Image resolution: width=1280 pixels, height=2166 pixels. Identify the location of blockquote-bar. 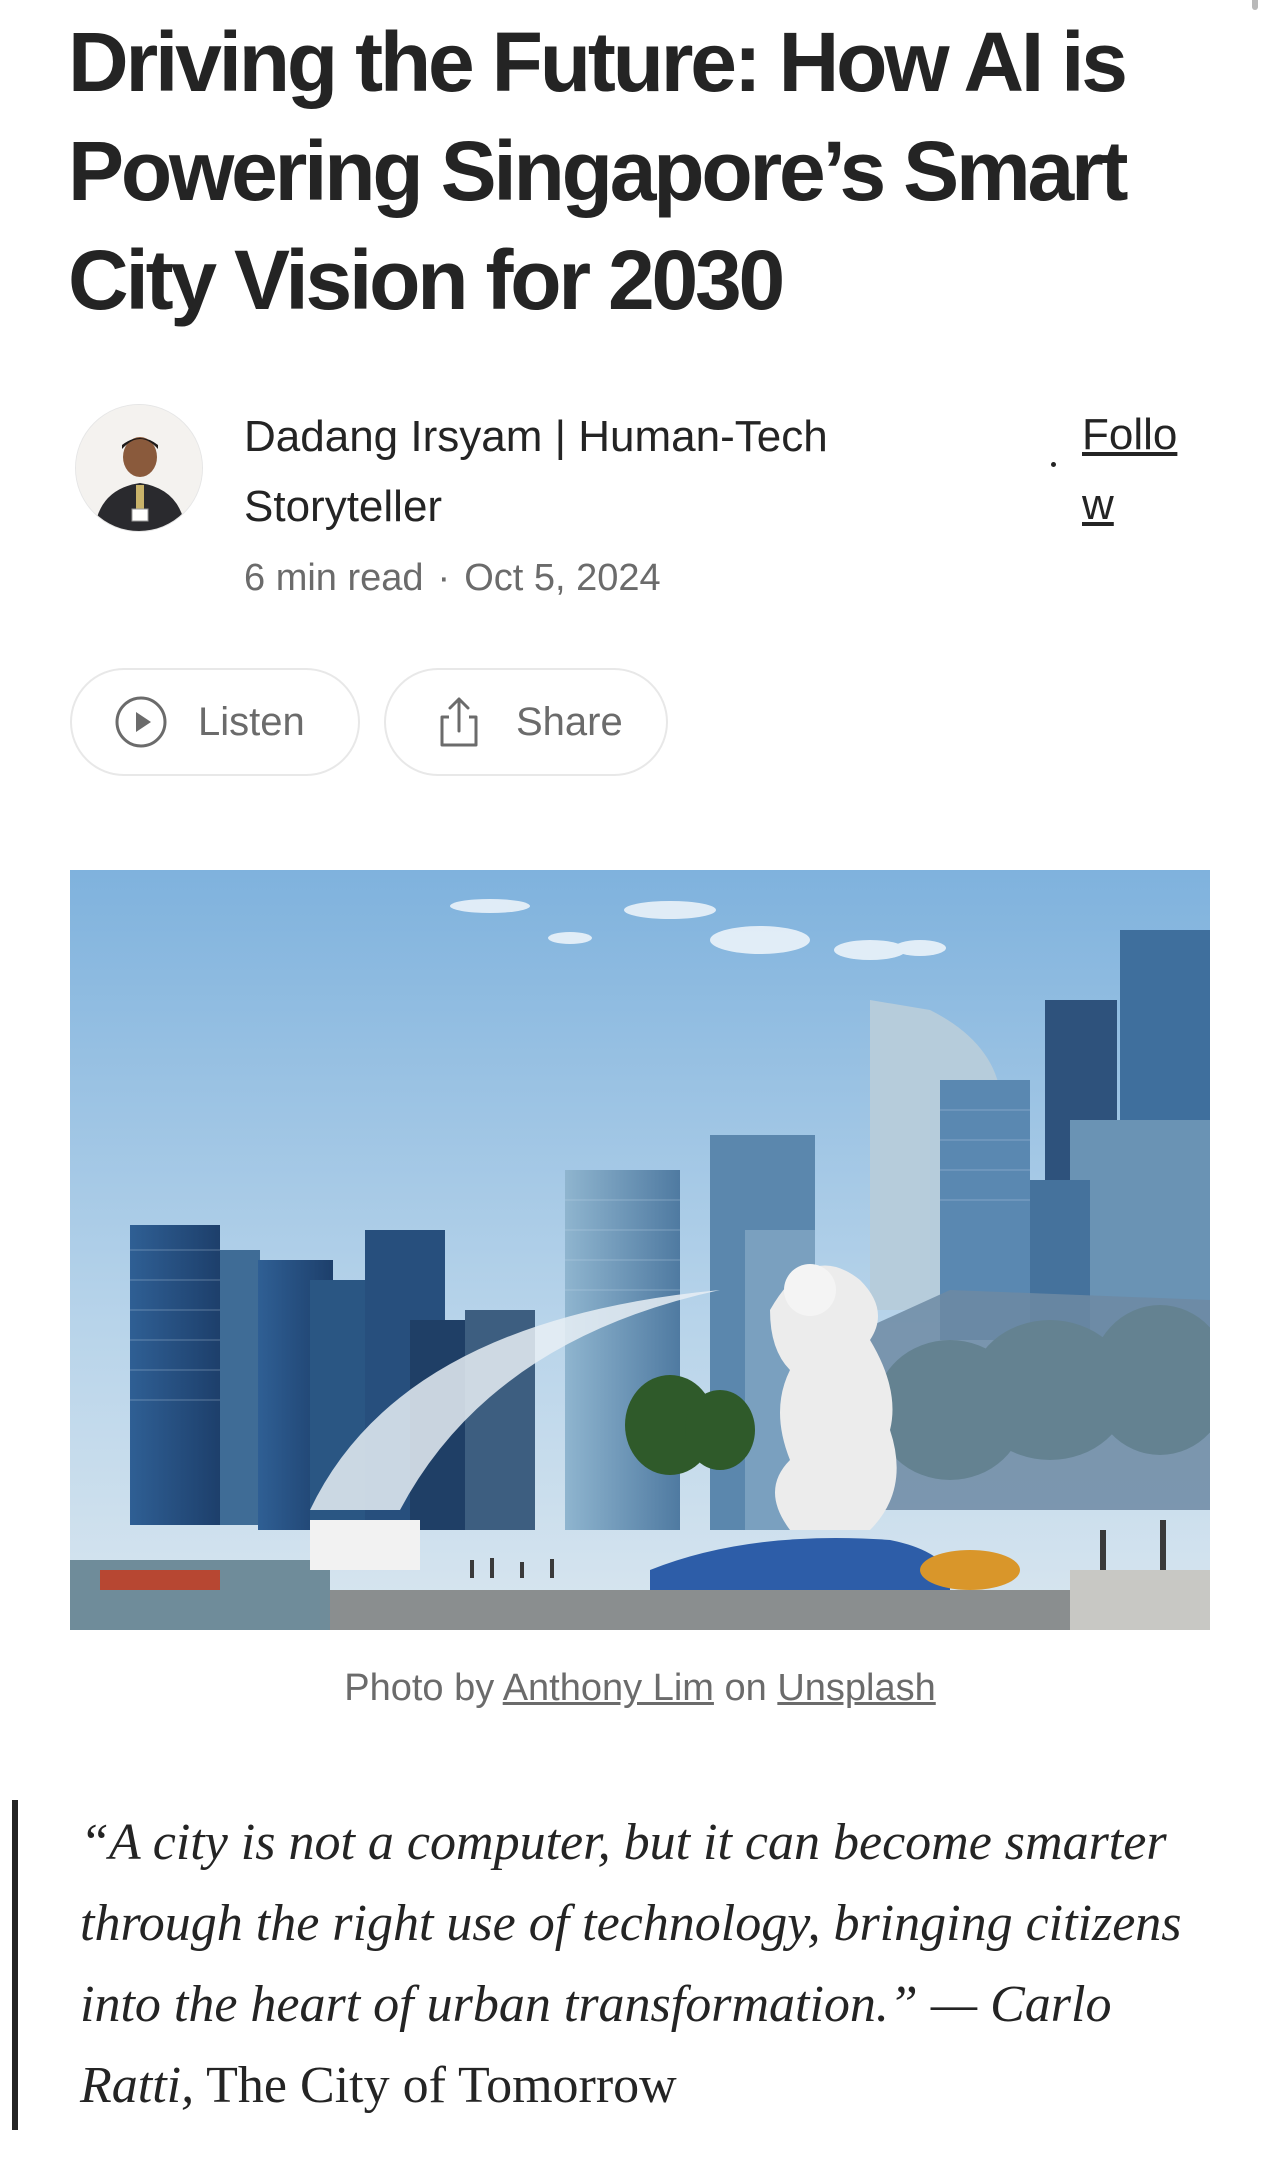
(15, 1965).